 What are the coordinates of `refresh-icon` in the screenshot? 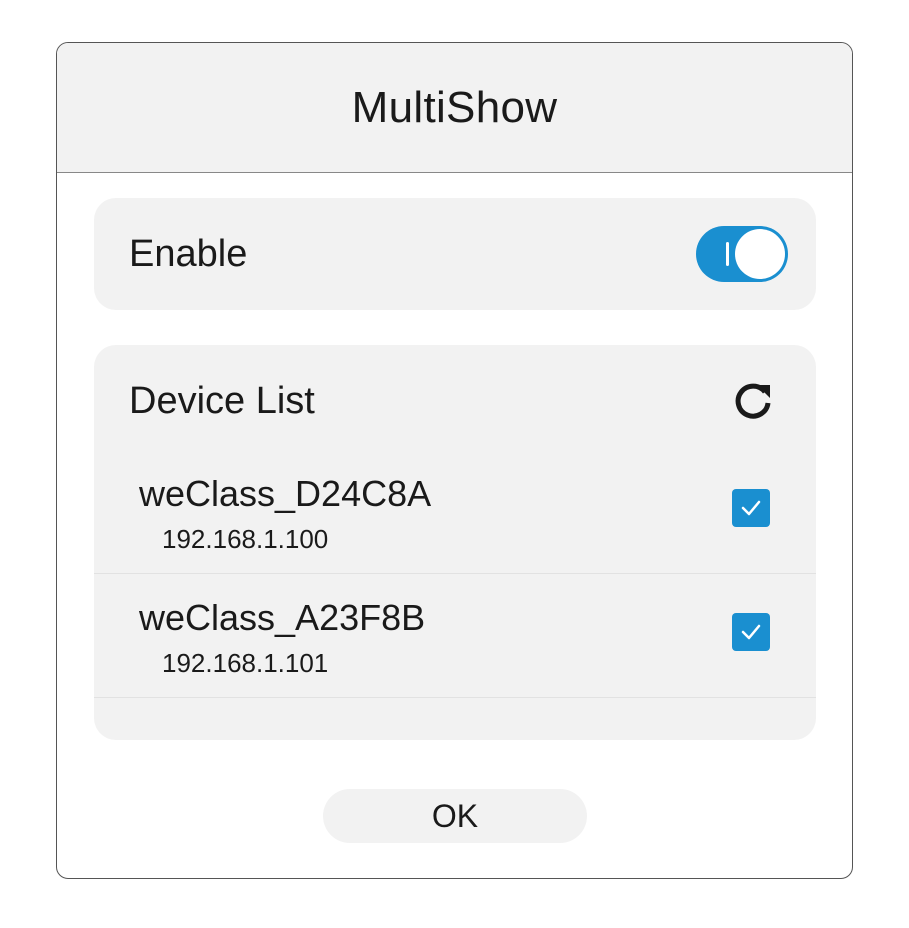 It's located at (754, 401).